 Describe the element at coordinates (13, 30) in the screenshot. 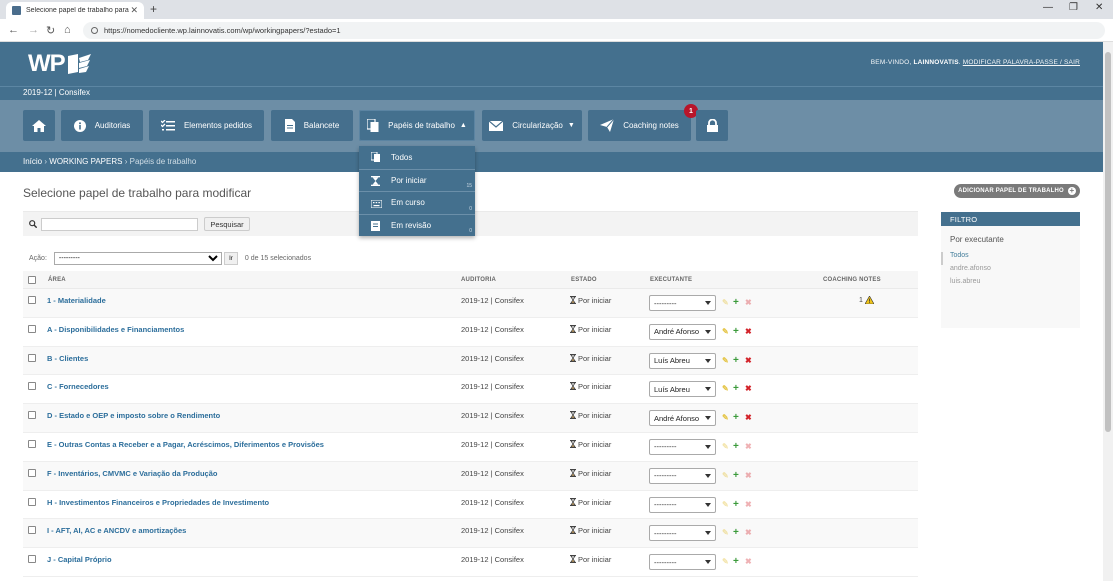

I see `back-icon: ←` at that location.